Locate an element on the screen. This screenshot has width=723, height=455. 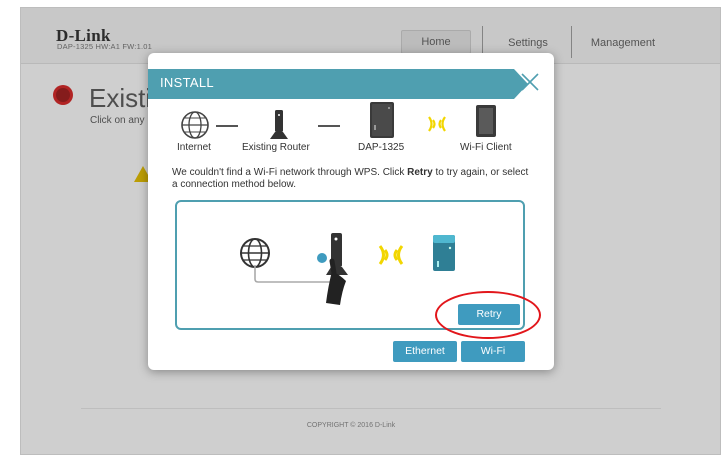
router-wps-icon is located at coordinates (336, 273).